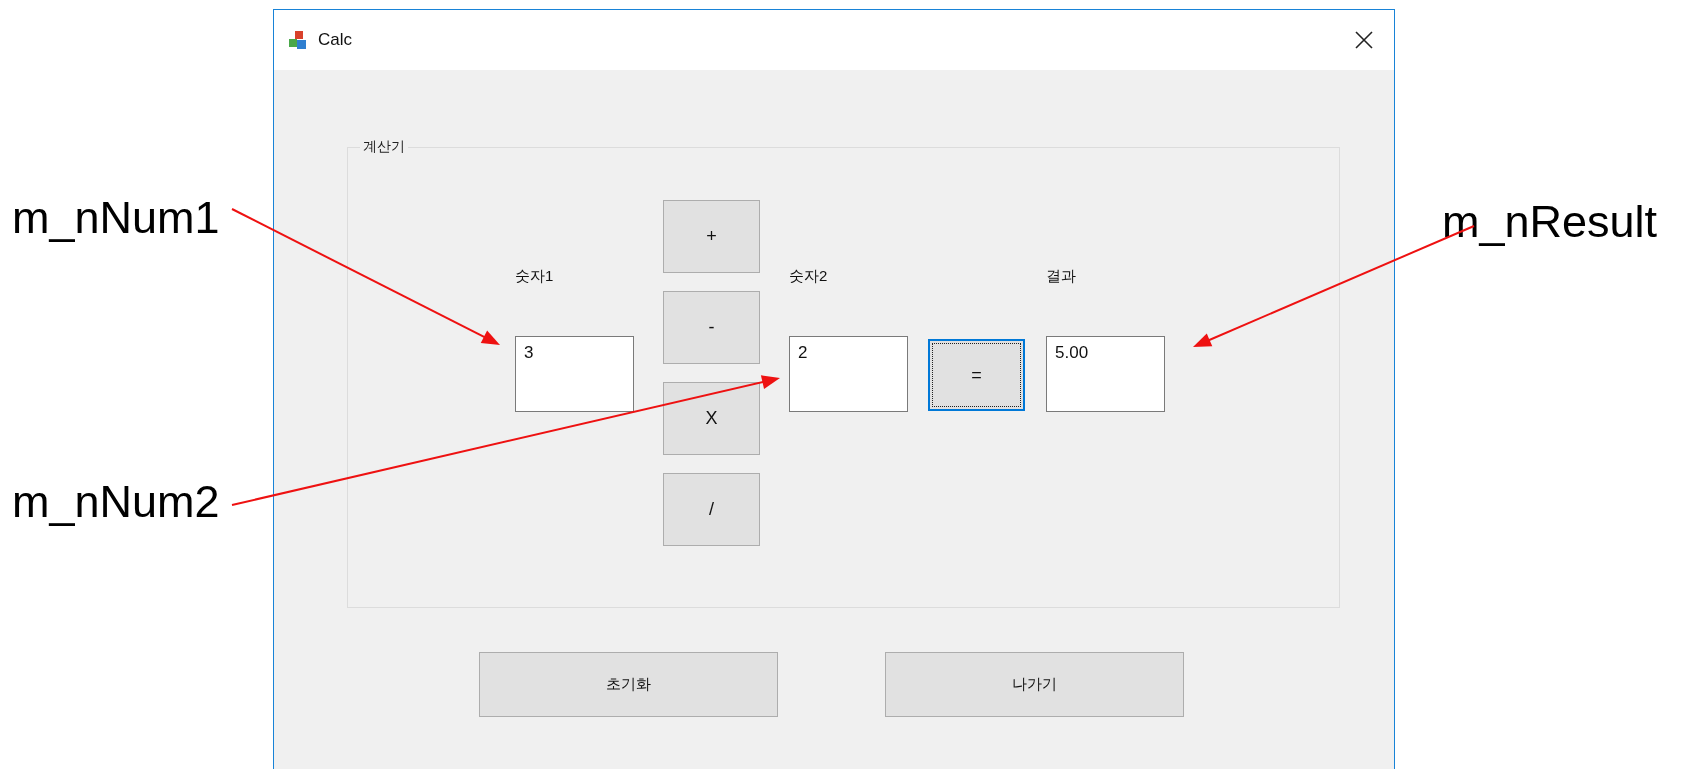  Describe the element at coordinates (1061, 276) in the screenshot. I see `field-label: 결과` at that location.